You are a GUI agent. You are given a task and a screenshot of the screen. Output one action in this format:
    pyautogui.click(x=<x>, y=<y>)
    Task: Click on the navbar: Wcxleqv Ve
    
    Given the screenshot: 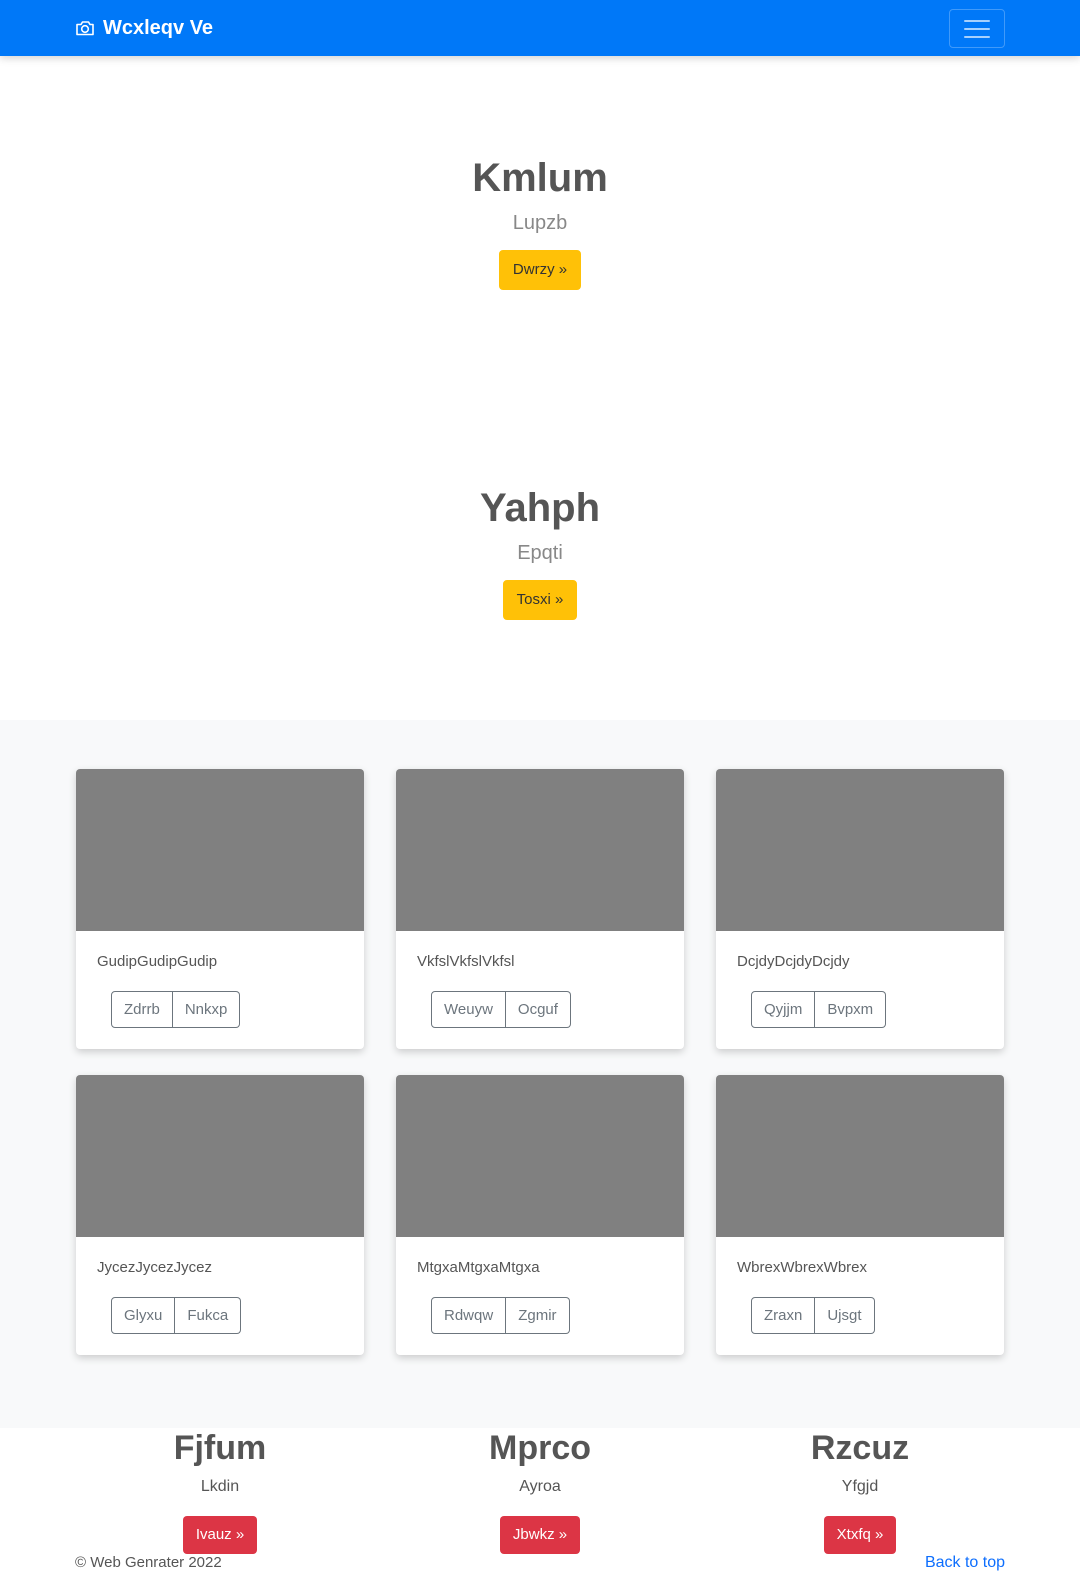 What is the action you would take?
    pyautogui.click(x=540, y=28)
    